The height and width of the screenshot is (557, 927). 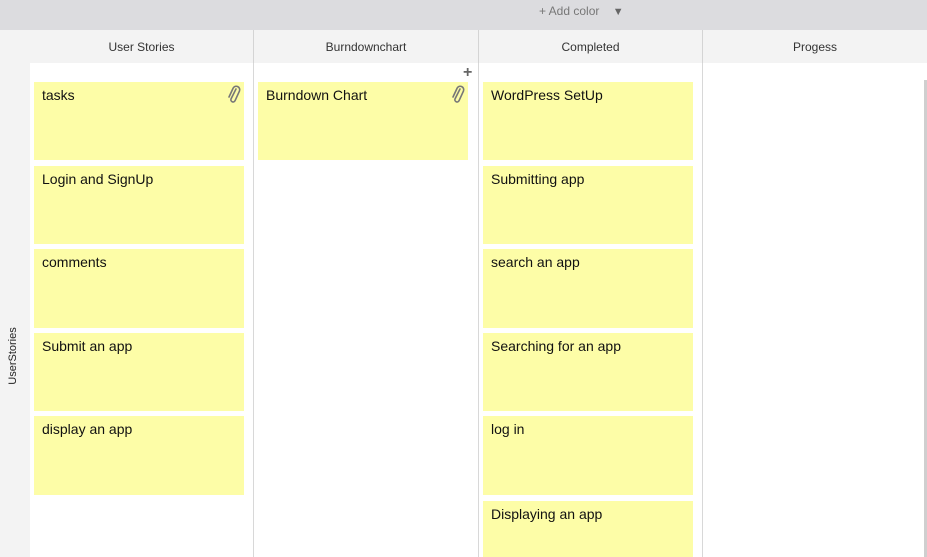 What do you see at coordinates (588, 121) in the screenshot?
I see `sticky-note: WordPress SetUp` at bounding box center [588, 121].